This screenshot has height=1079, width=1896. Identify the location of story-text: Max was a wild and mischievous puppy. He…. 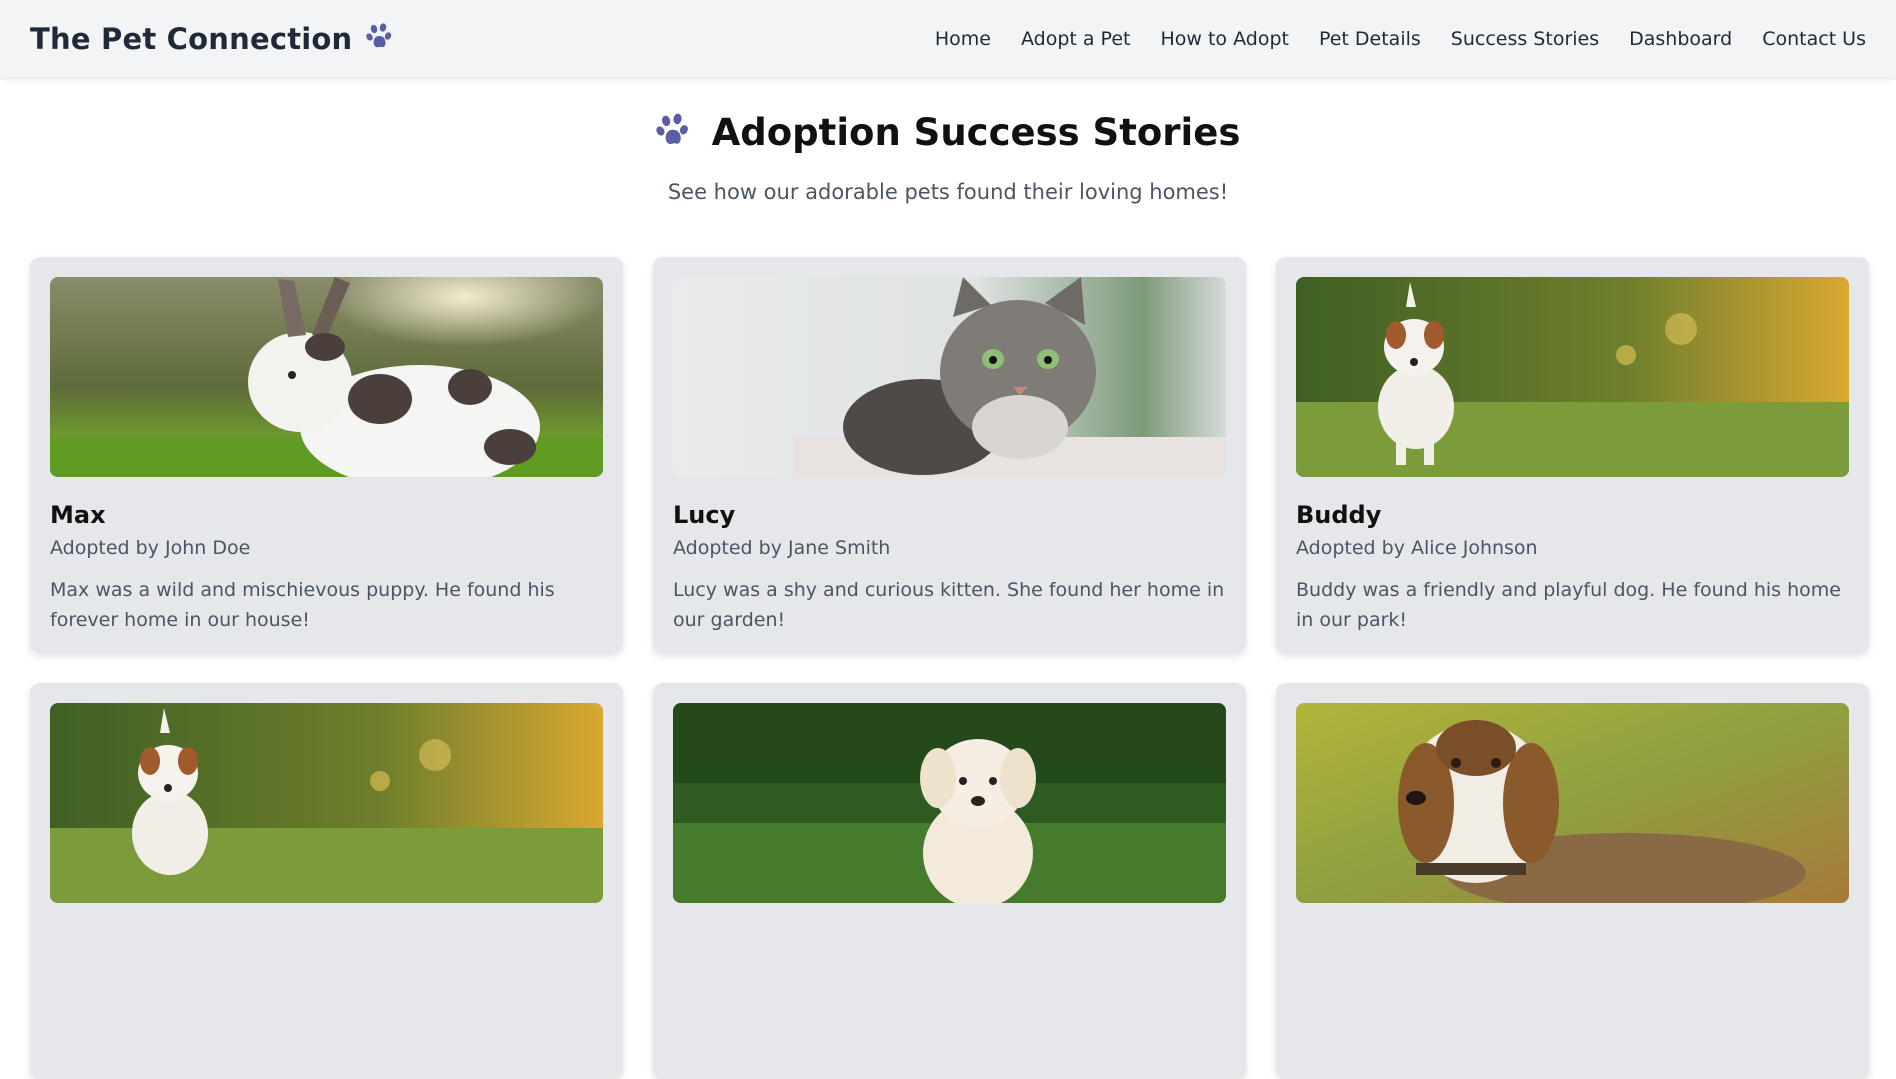
(302, 605).